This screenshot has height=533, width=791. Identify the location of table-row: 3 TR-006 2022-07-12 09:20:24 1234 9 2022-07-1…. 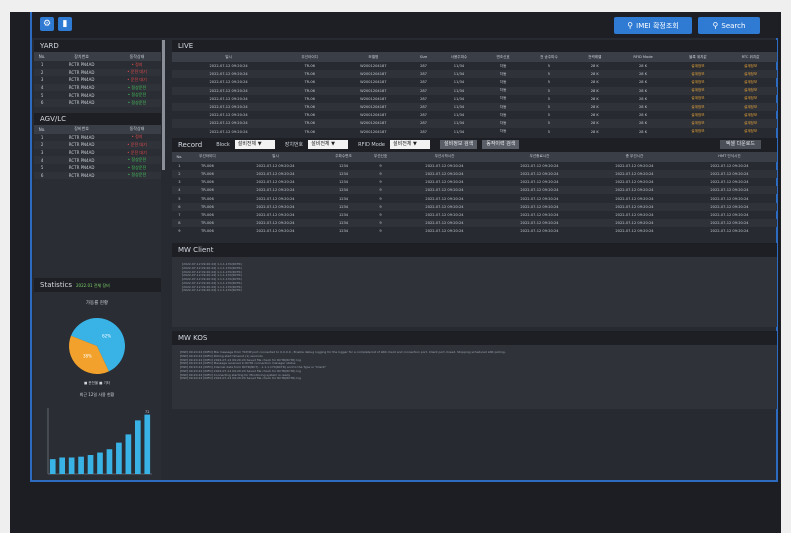
(474, 182).